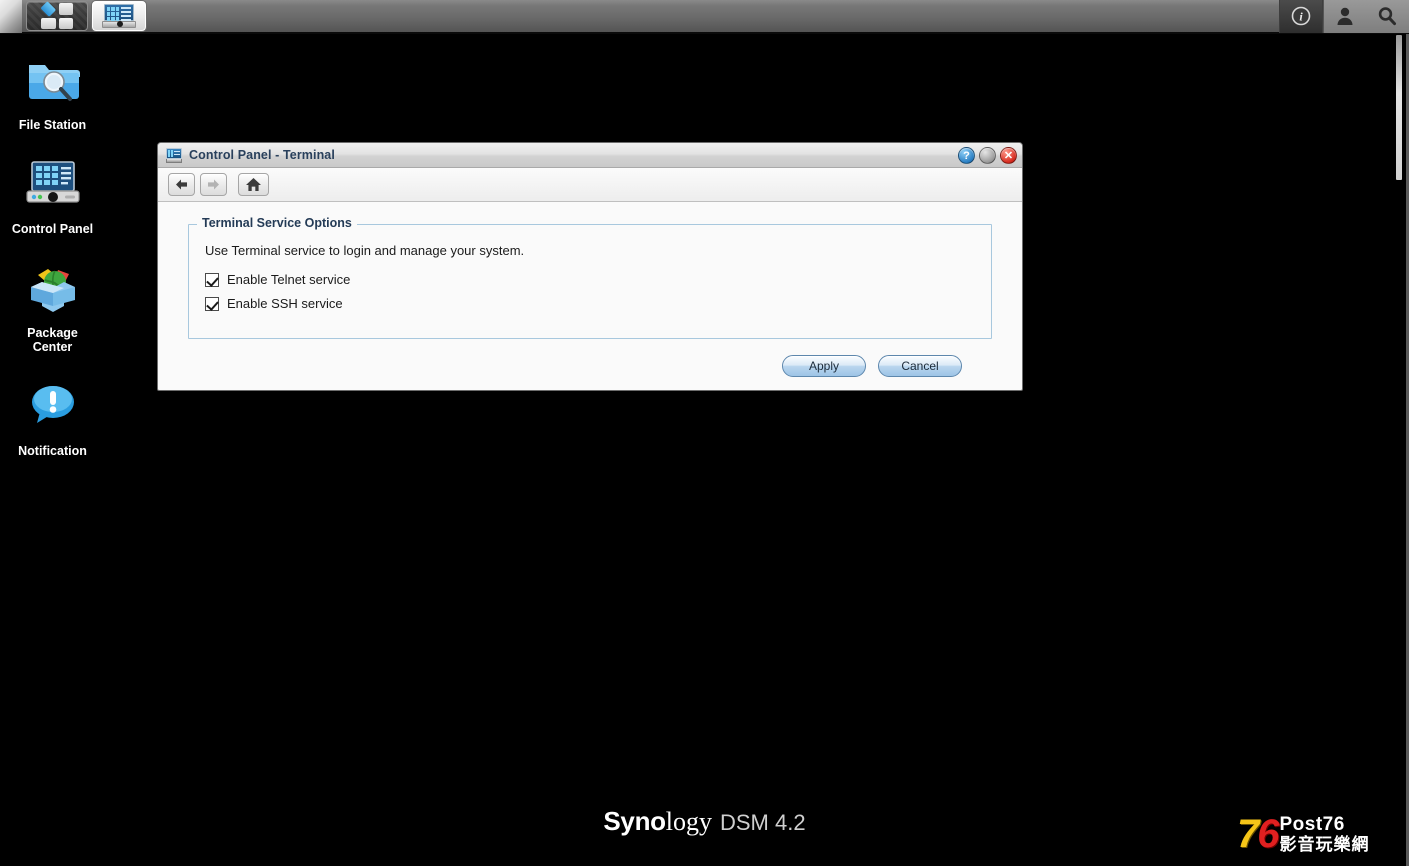  What do you see at coordinates (763, 822) in the screenshot?
I see `product-version: DSM 4.2` at bounding box center [763, 822].